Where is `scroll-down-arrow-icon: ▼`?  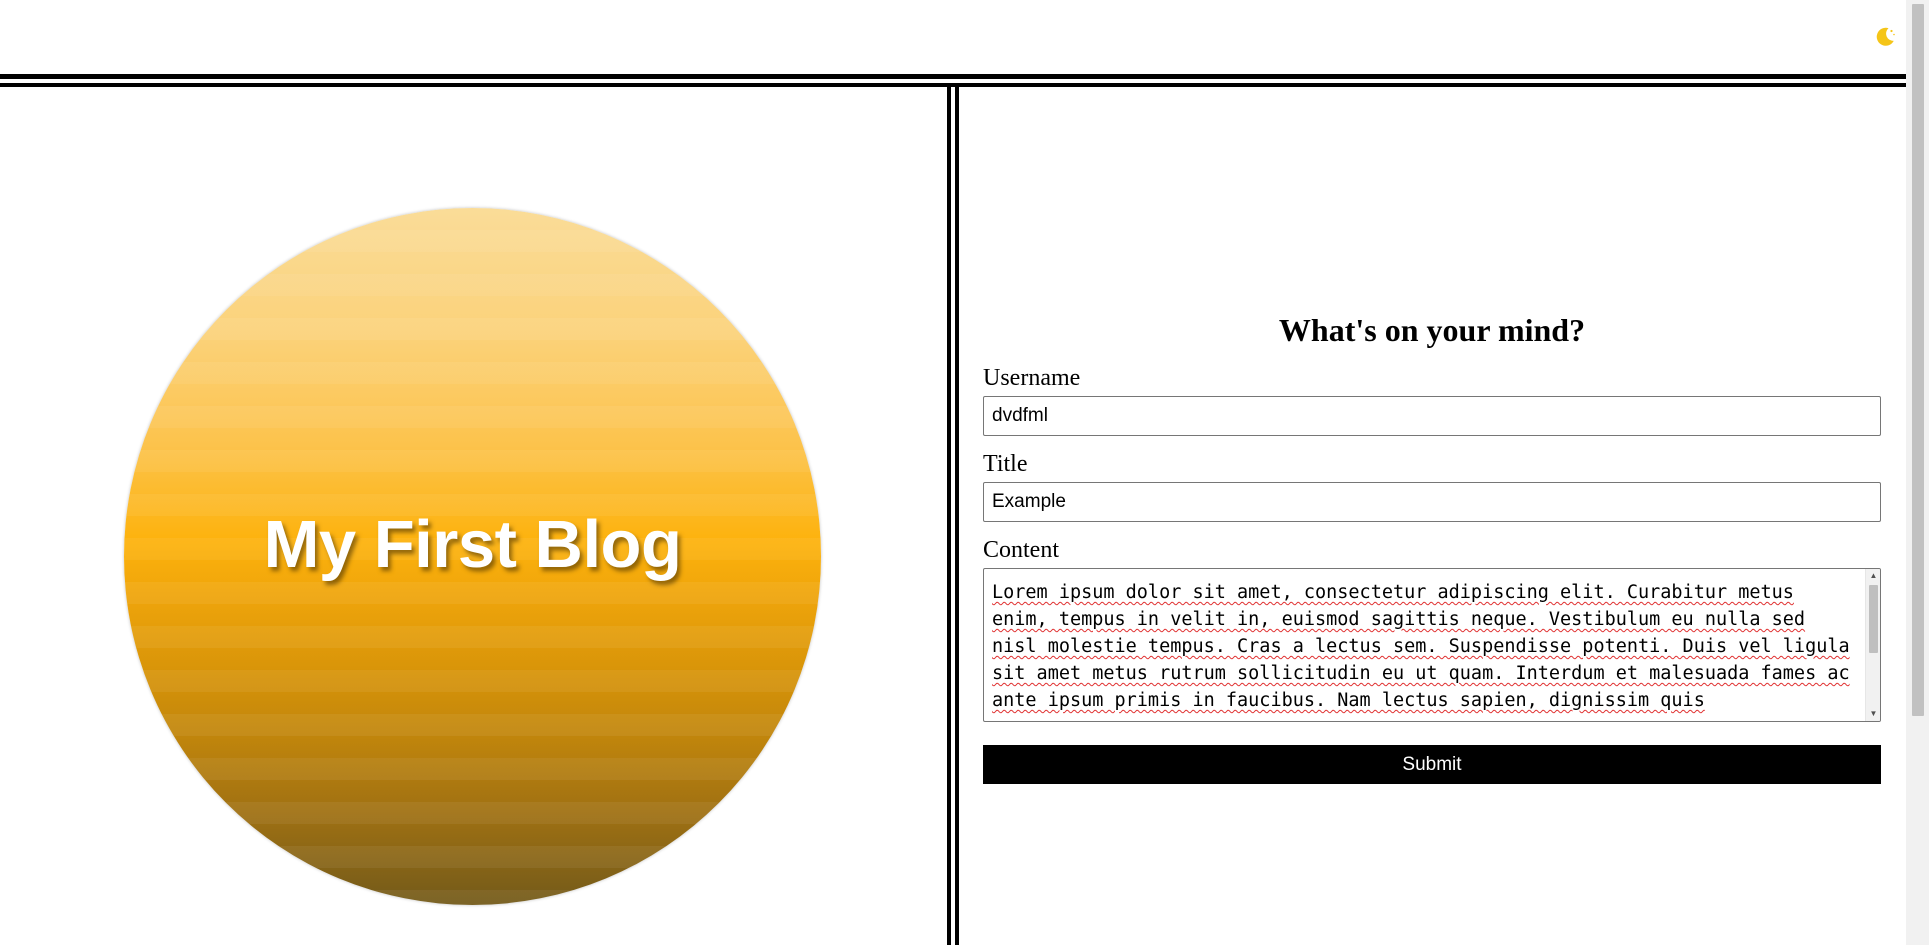 scroll-down-arrow-icon: ▼ is located at coordinates (1873, 714).